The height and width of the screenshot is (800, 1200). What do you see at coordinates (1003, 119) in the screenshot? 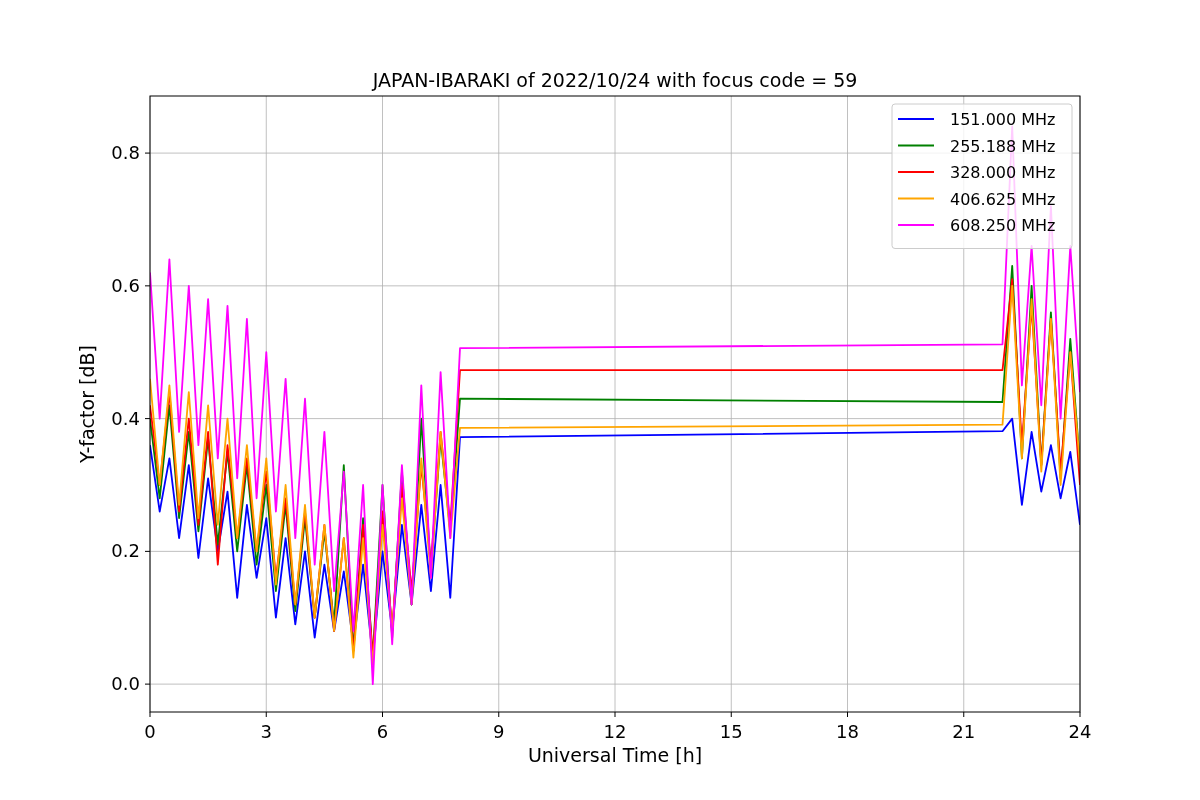
I see `legend-label: 151.000 MHz` at bounding box center [1003, 119].